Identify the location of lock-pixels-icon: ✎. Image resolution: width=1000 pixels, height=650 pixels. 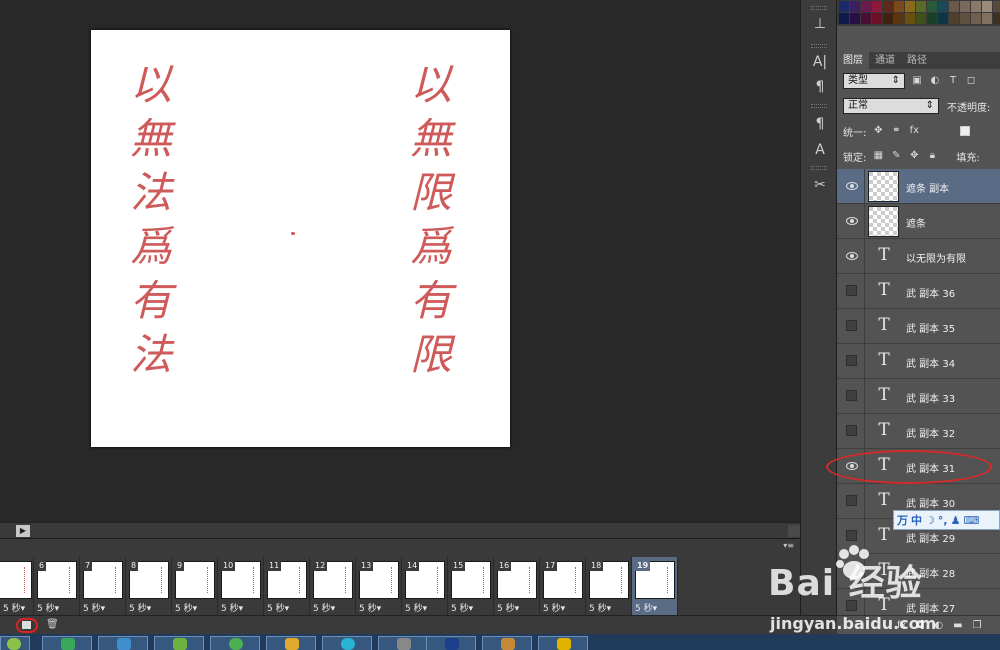
(896, 156).